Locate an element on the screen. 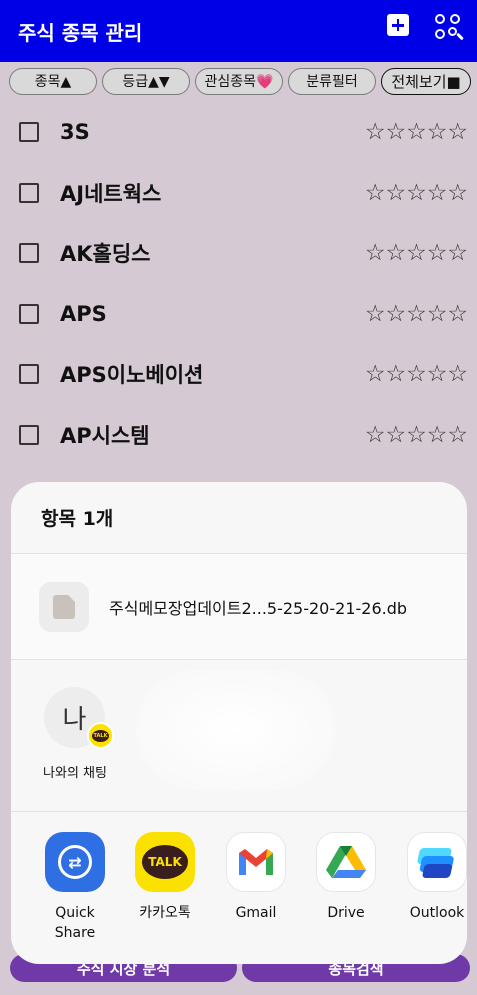 This screenshot has width=477, height=995. share-app-drive: Drive is located at coordinates (346, 877).